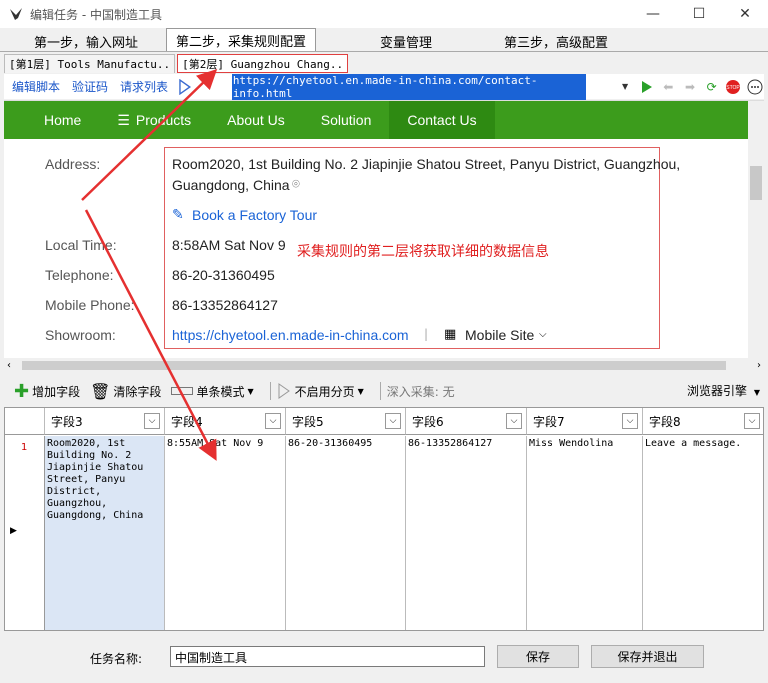  Describe the element at coordinates (668, 87) in the screenshot. I see `back-icon: ⬅` at that location.